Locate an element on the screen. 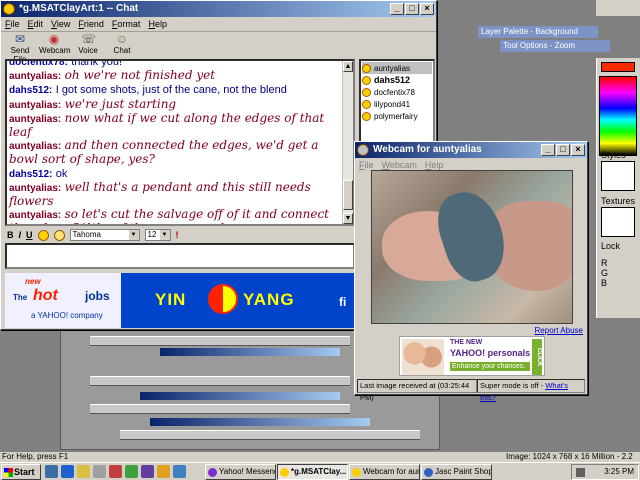 The height and width of the screenshot is (480, 640). menu-friend: Friend is located at coordinates (91, 24).